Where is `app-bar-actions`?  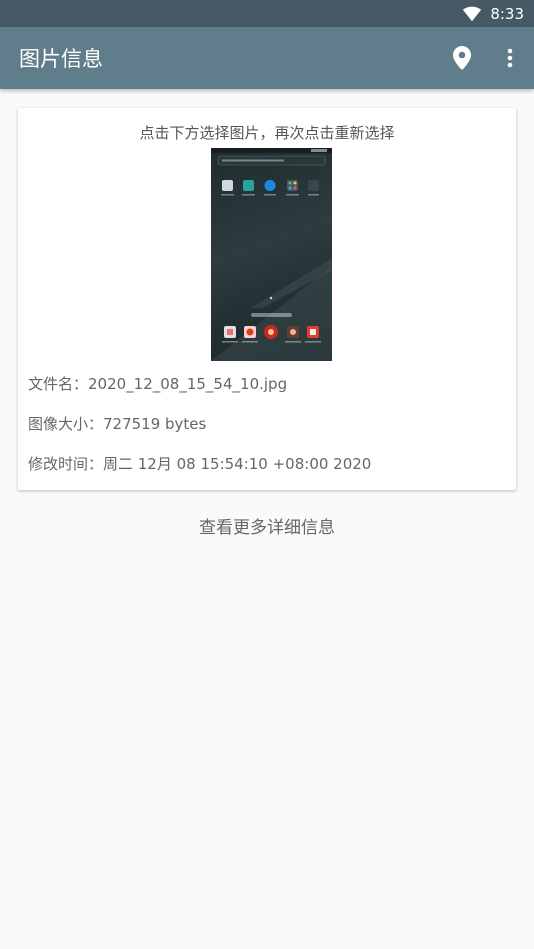
app-bar-actions is located at coordinates (486, 58).